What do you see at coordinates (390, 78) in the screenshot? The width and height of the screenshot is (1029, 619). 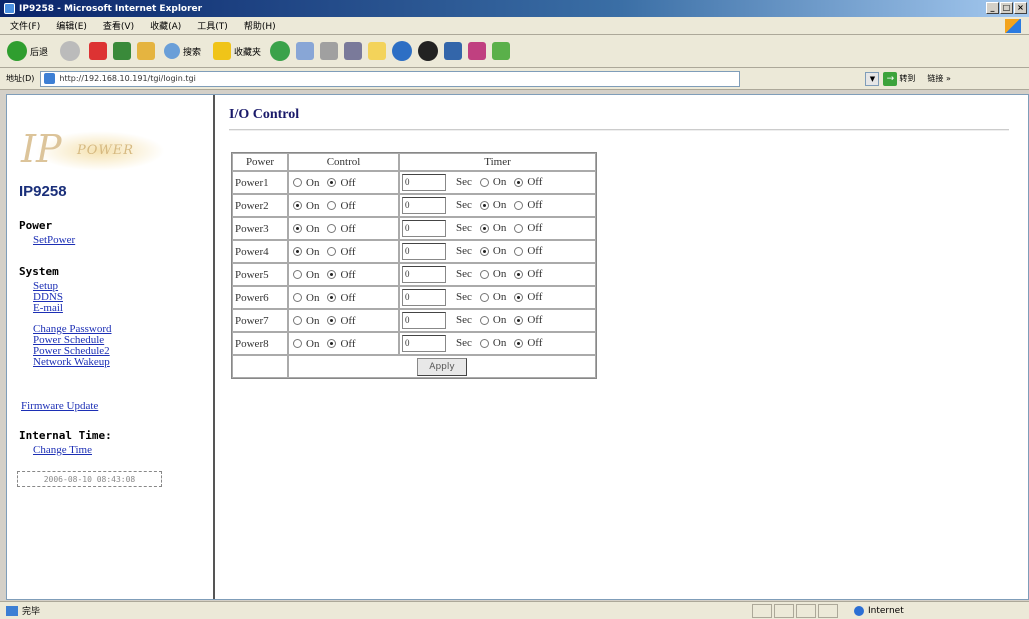 I see `address-input: http://192.168.10.191/tgi/login.tgi` at bounding box center [390, 78].